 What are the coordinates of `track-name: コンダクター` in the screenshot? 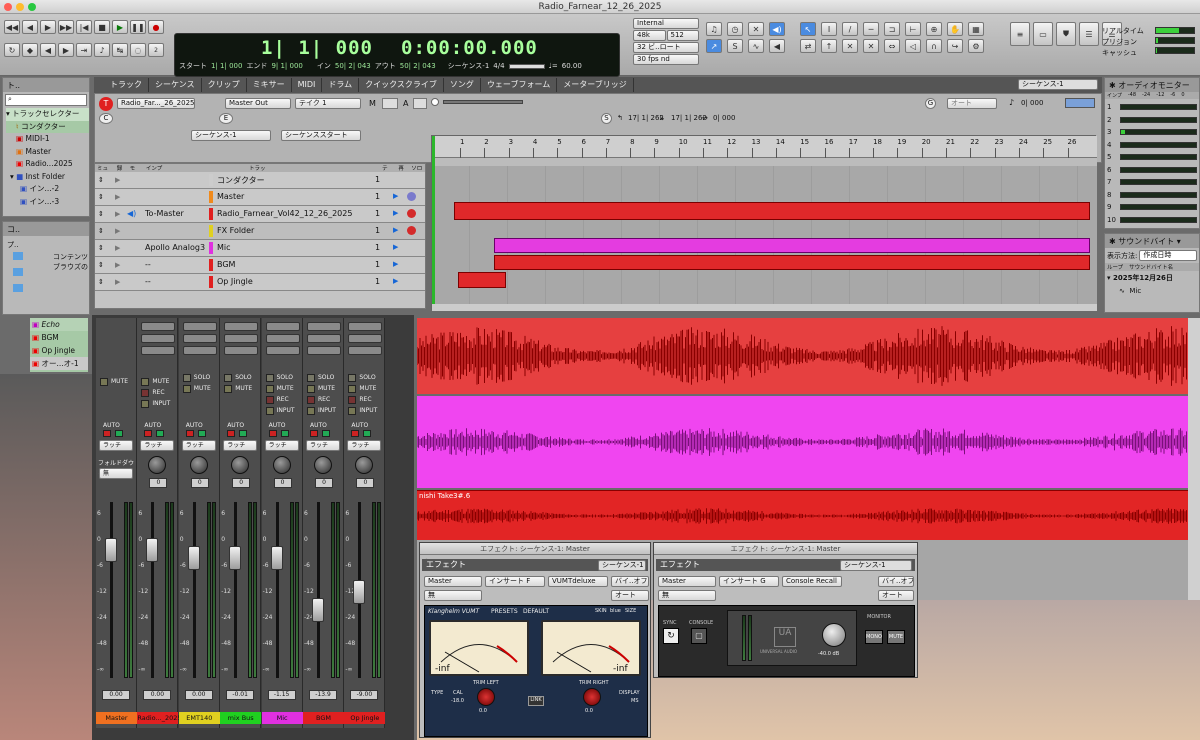 It's located at (241, 180).